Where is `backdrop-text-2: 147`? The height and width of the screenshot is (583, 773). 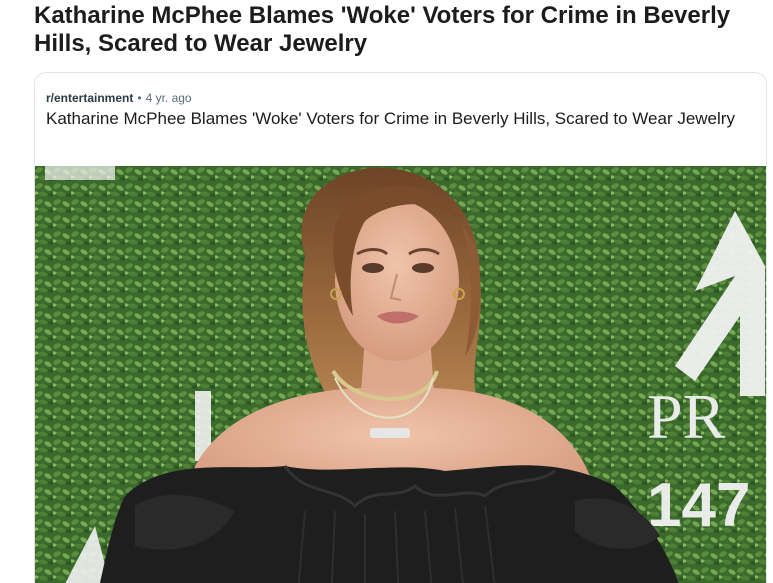
backdrop-text-2: 147 is located at coordinates (698, 505).